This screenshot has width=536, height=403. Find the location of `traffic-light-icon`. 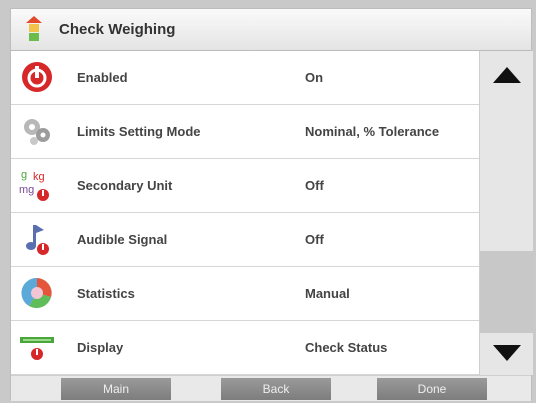

traffic-light-icon is located at coordinates (34, 28).